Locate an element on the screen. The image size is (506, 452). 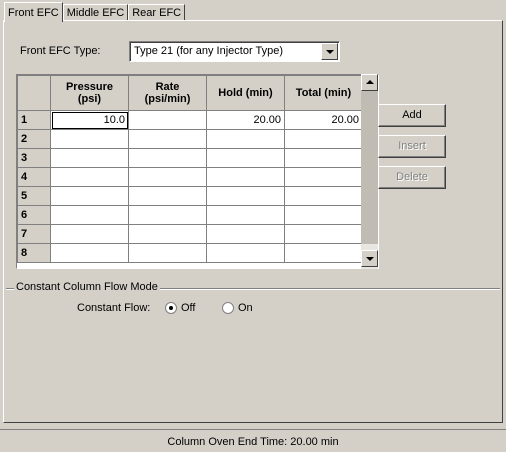
table-row: 8 is located at coordinates (190, 253).